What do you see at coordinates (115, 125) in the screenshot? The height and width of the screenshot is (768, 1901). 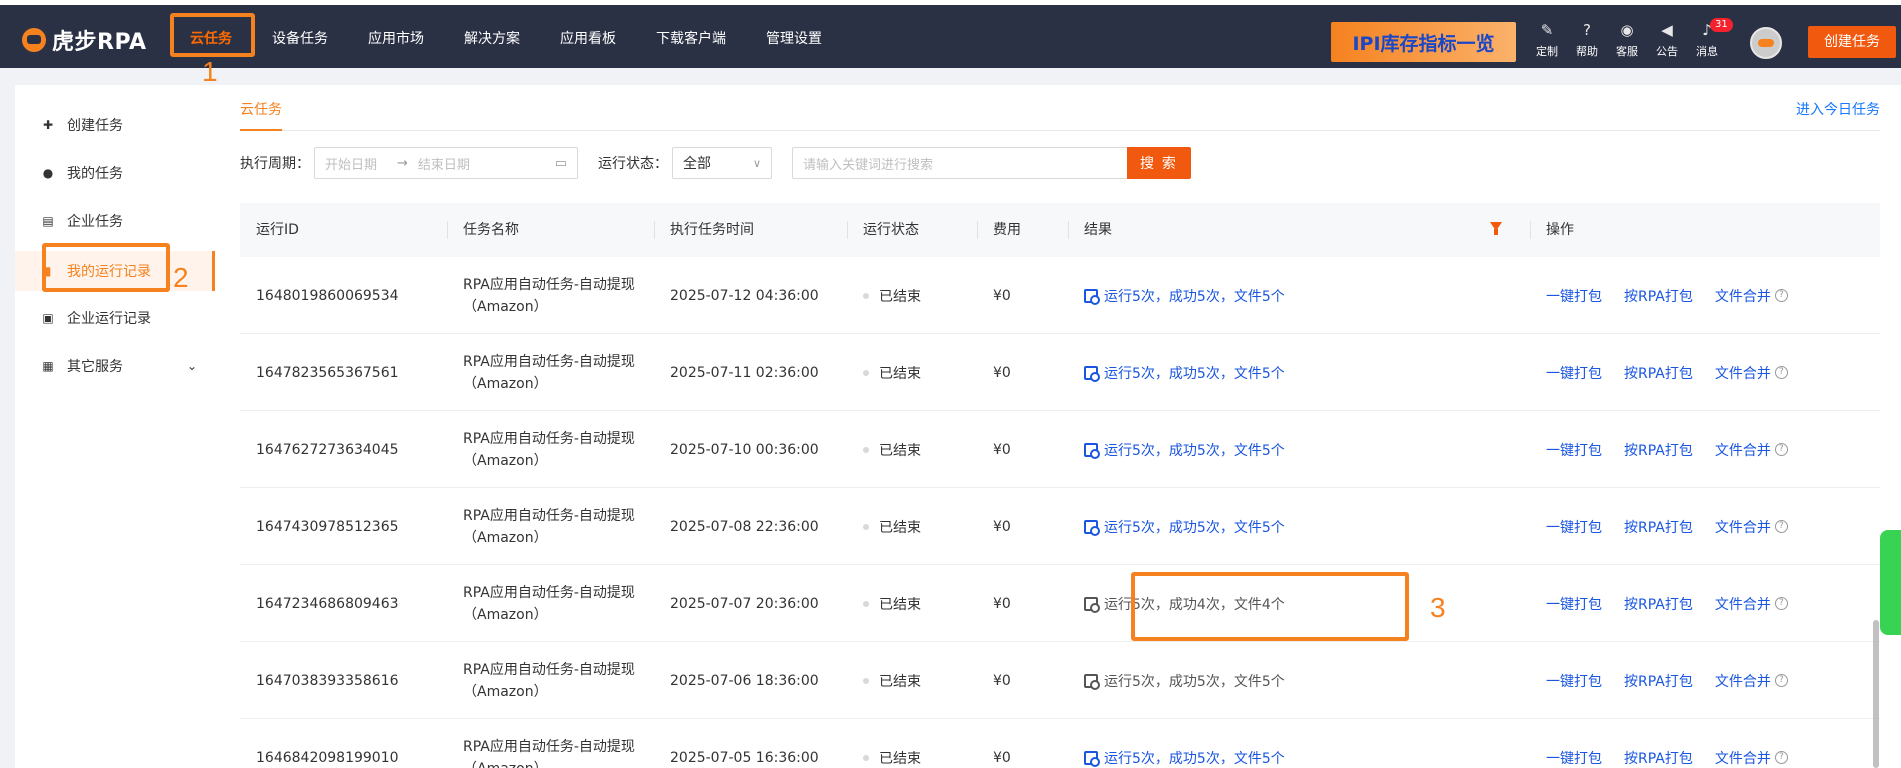 I see `sidebar-item-create-task: ✚ 创建任务` at bounding box center [115, 125].